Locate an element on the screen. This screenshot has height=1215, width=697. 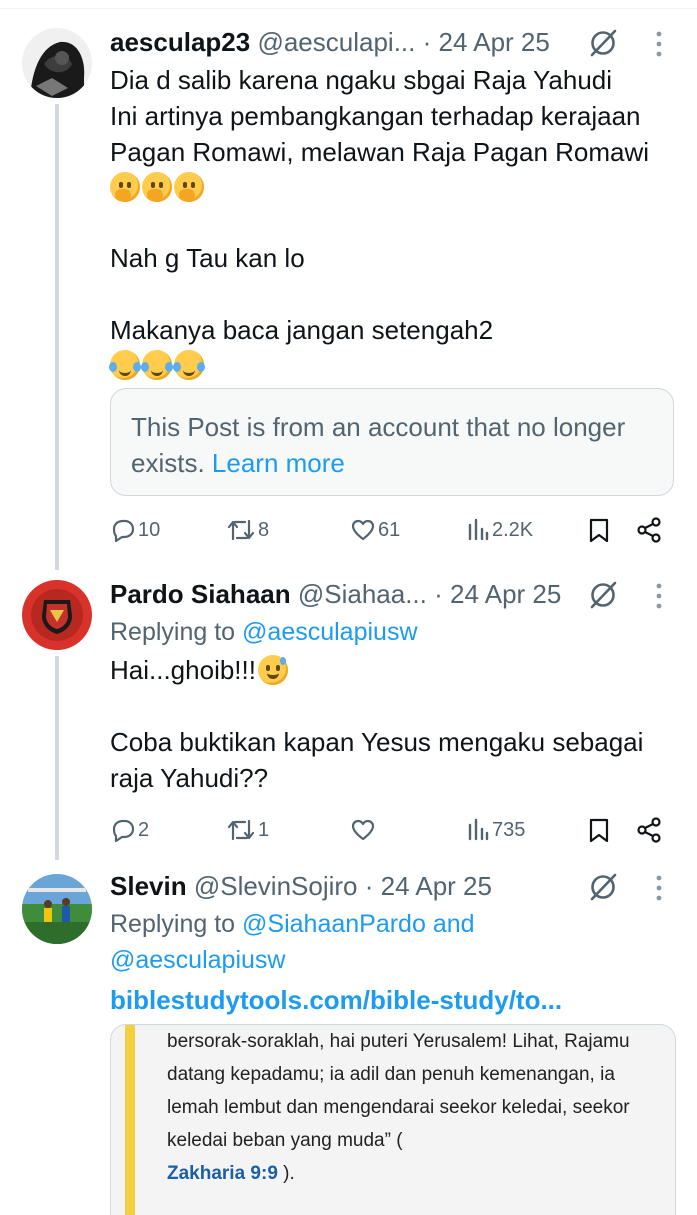
repost-button: 1 is located at coordinates (247, 830).